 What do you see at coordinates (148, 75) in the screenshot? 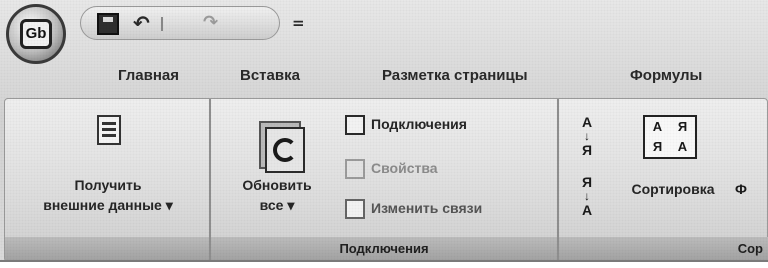
I see `tab-home: Главная` at bounding box center [148, 75].